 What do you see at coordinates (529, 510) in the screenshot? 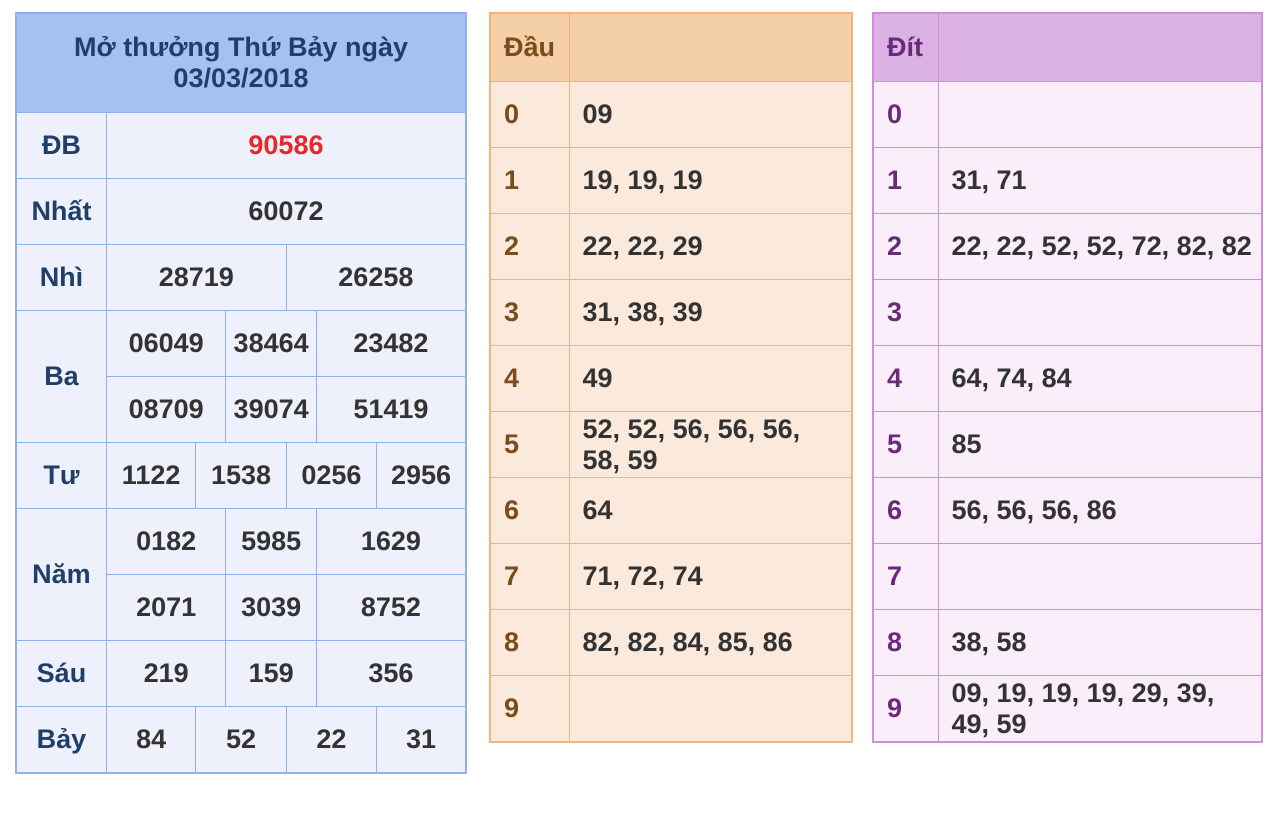
I see `dau-digit: 6` at bounding box center [529, 510].